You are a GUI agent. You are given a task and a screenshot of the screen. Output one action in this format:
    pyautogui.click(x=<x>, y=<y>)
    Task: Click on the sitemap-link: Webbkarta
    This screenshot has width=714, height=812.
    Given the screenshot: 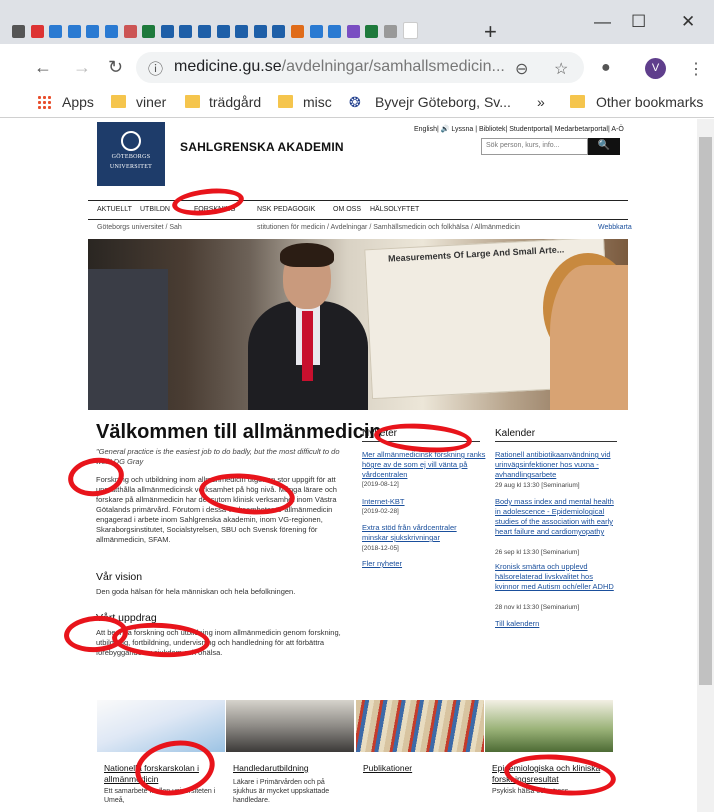 What is the action you would take?
    pyautogui.click(x=615, y=227)
    